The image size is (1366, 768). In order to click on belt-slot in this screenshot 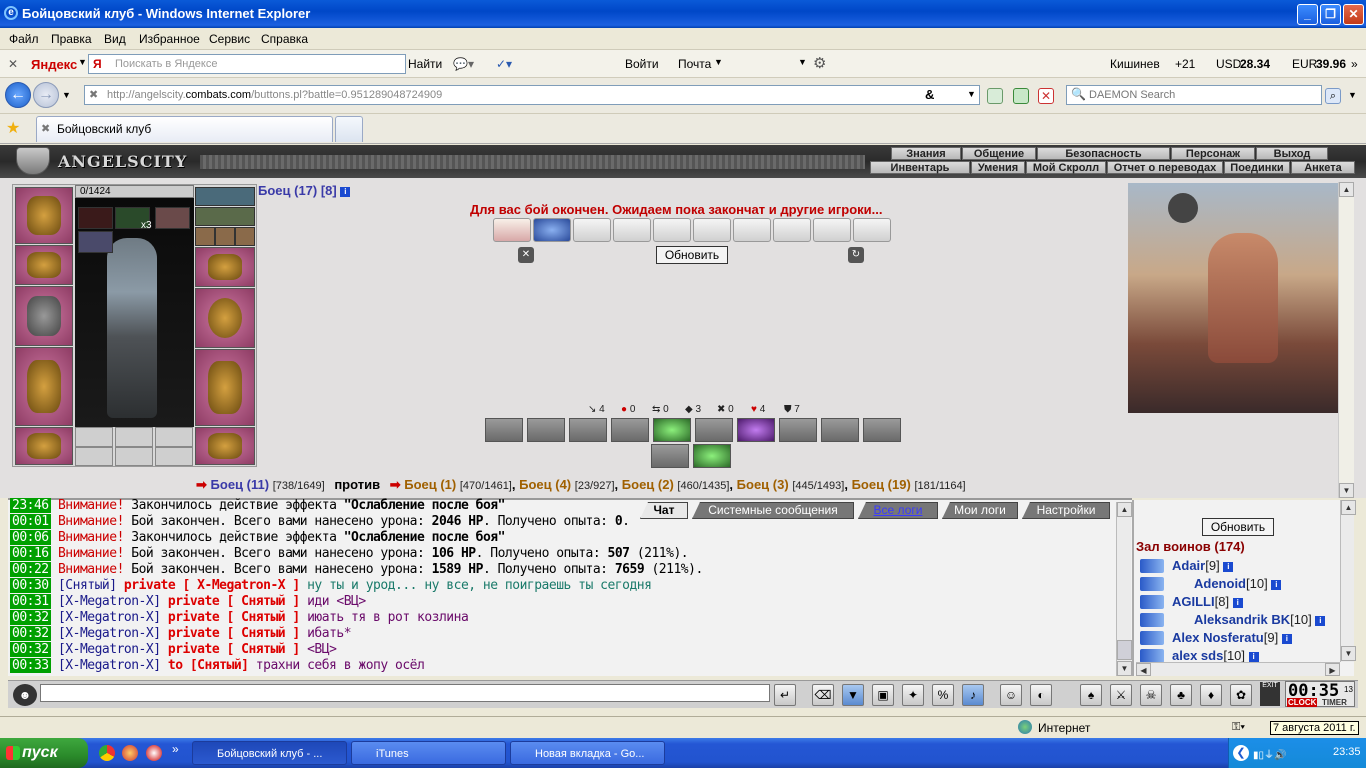, I will do `click(44, 446)`.